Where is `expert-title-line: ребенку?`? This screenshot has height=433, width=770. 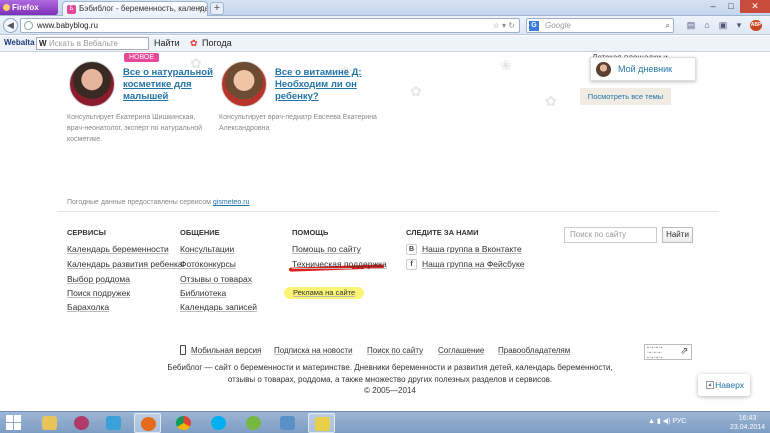
expert-title-line: ребенку? is located at coordinates (297, 97).